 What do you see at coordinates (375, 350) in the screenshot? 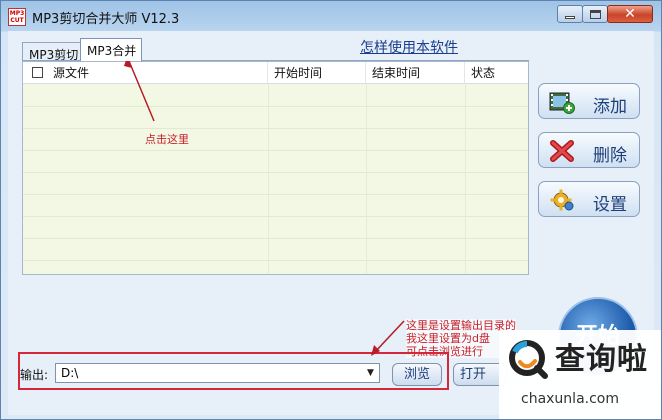
I see `arrow-head-icon` at bounding box center [375, 350].